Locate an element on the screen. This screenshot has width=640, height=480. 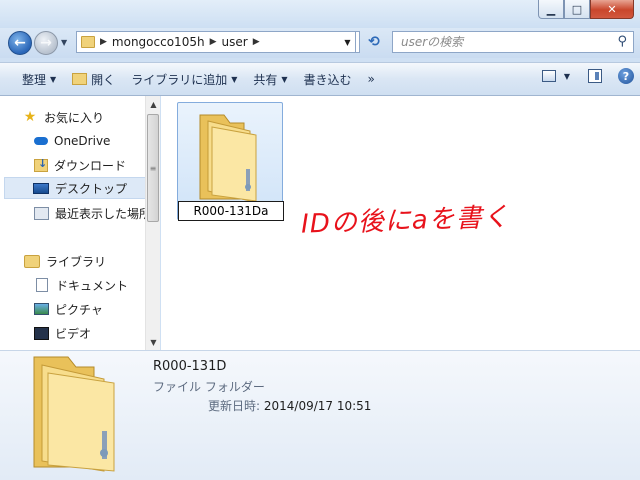
recent-pages-dropdown: ▼ is located at coordinates (64, 42).